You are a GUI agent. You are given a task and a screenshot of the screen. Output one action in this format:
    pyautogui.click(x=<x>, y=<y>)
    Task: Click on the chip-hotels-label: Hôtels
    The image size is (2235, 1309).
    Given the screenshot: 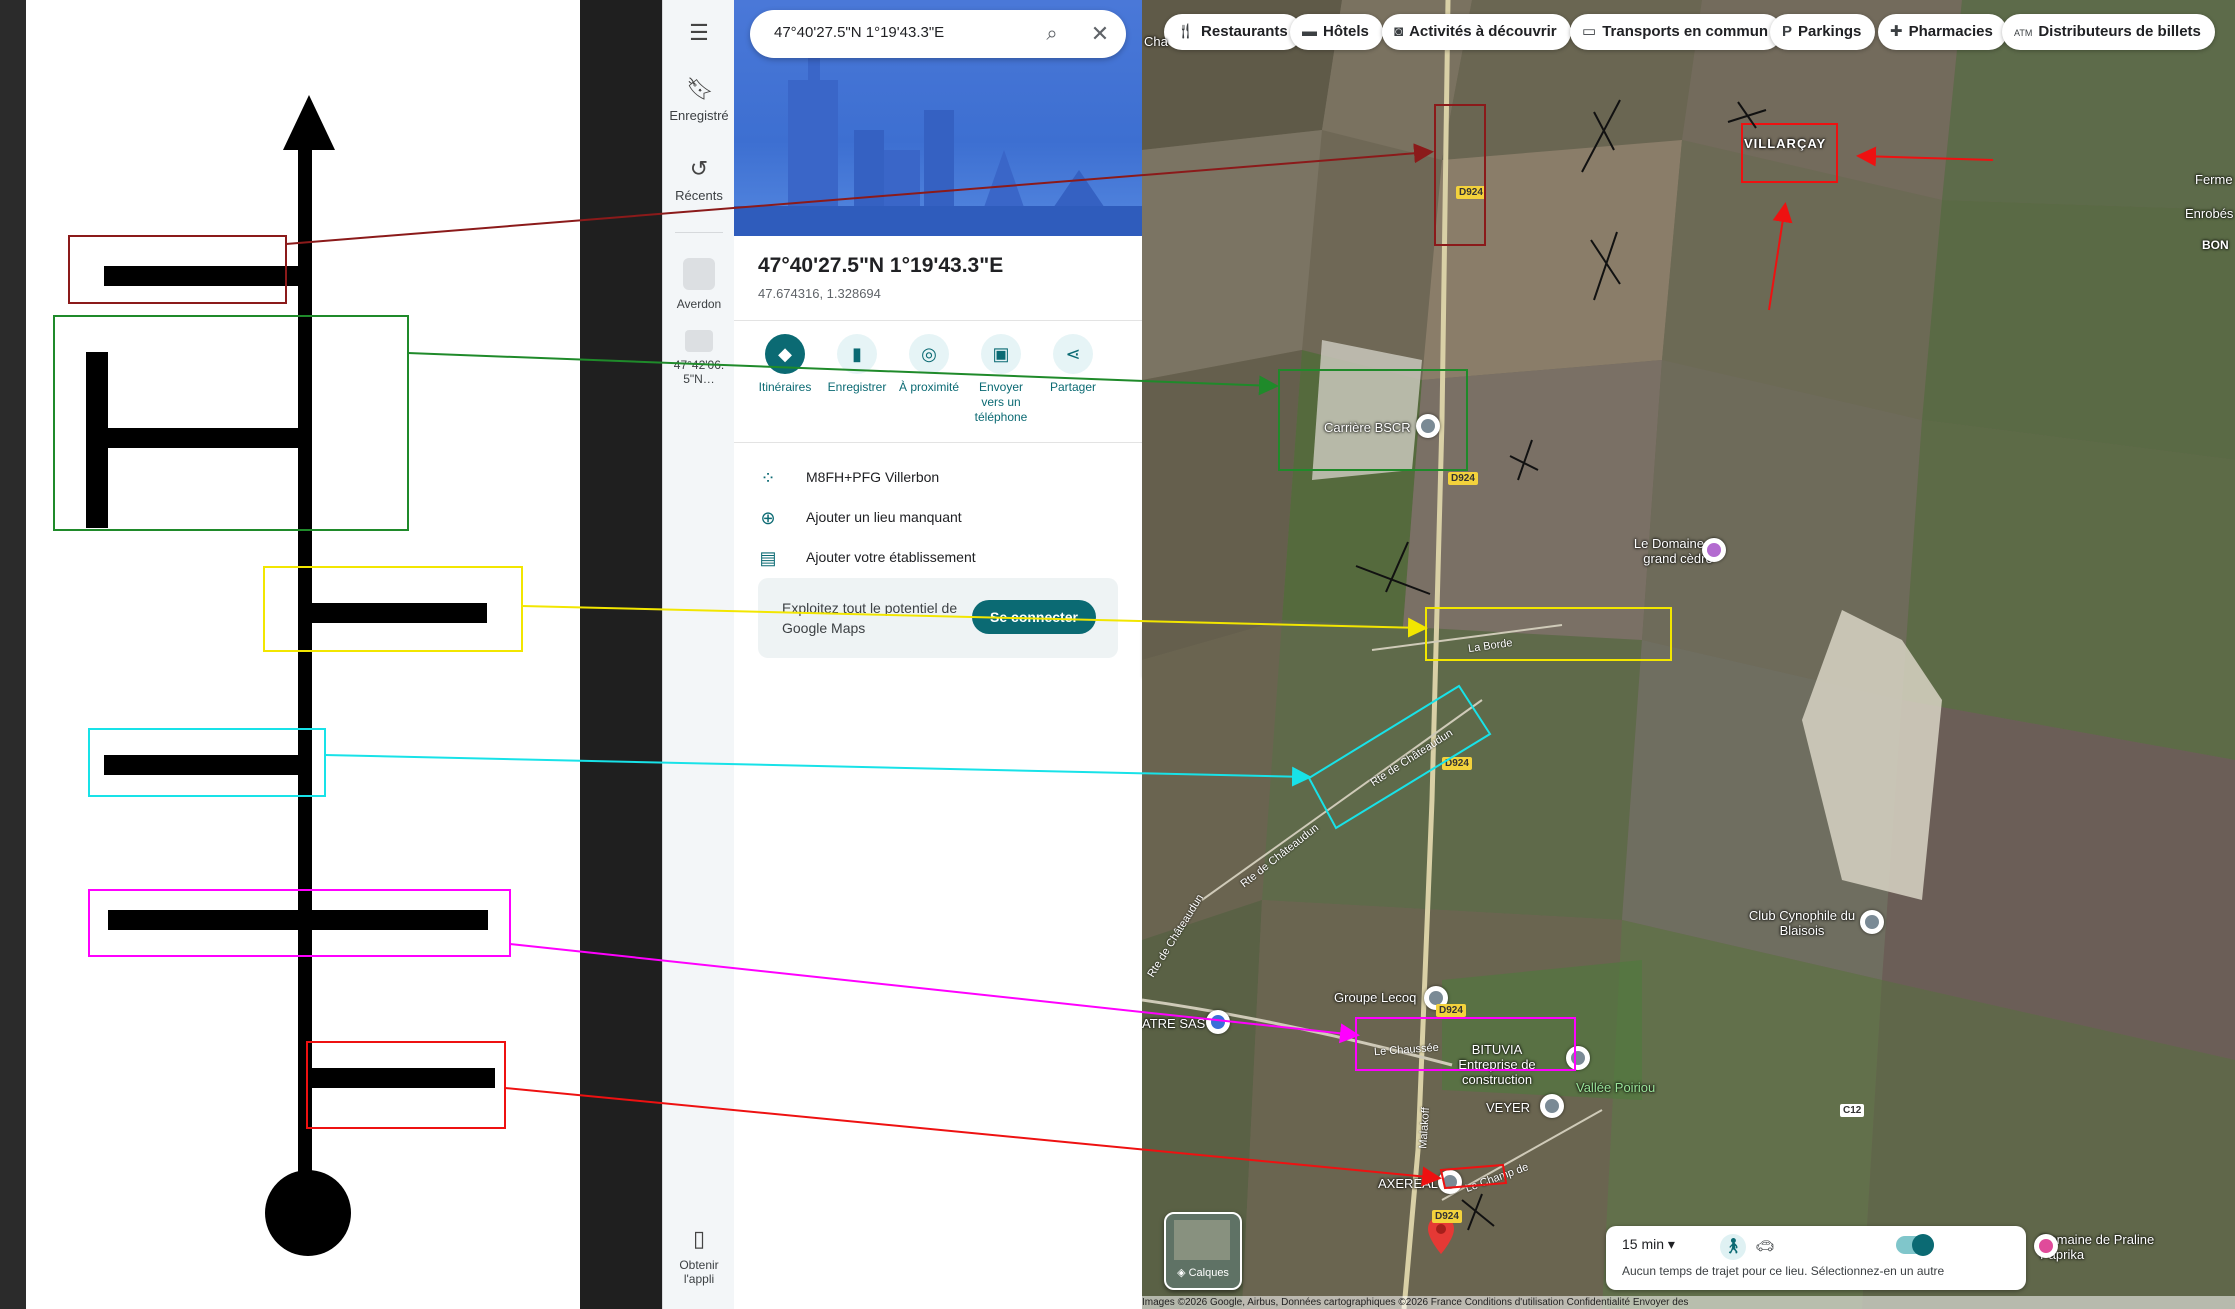 What is the action you would take?
    pyautogui.click(x=1346, y=31)
    